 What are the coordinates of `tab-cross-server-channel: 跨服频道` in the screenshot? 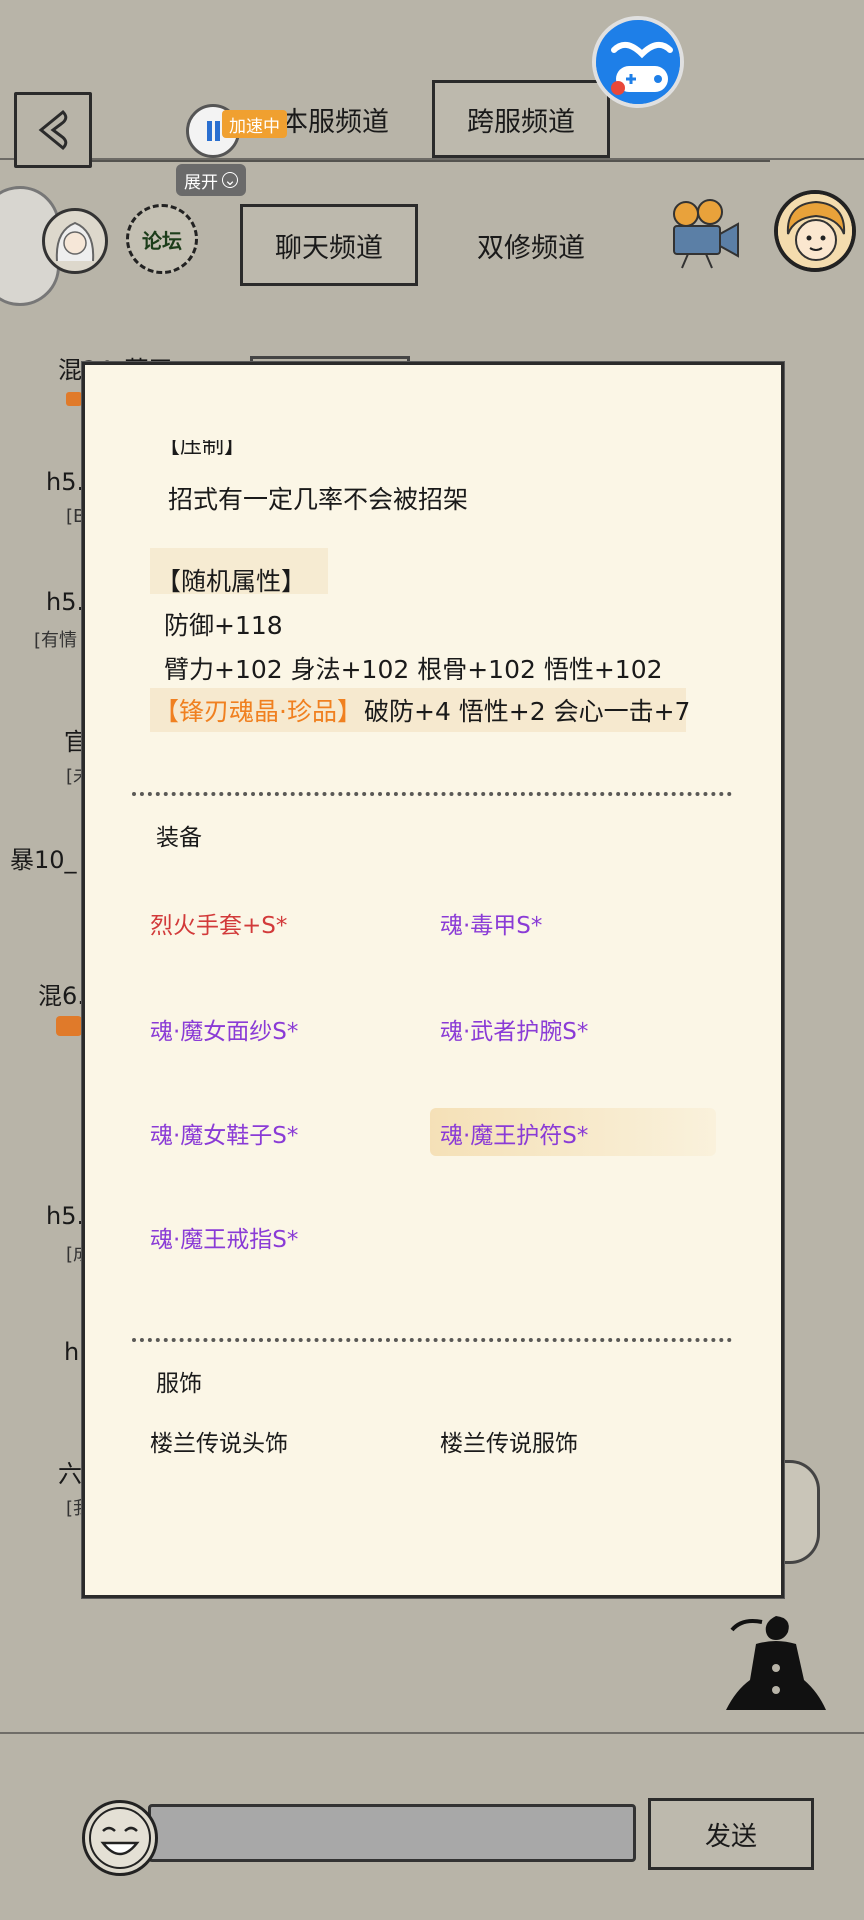 It's located at (521, 119).